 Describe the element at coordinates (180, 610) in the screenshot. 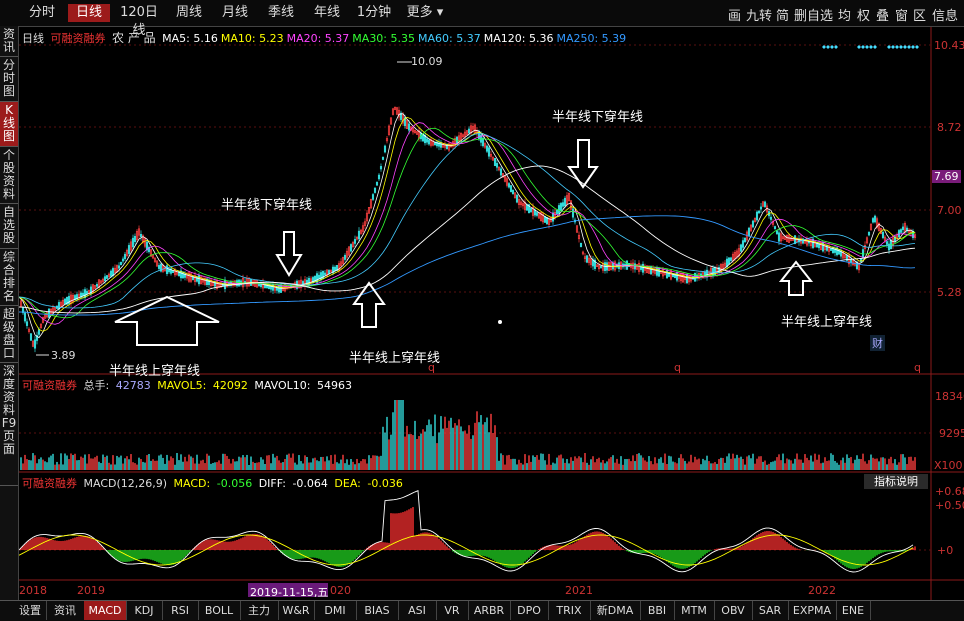

I see `indicator-tab-4: RSI` at that location.